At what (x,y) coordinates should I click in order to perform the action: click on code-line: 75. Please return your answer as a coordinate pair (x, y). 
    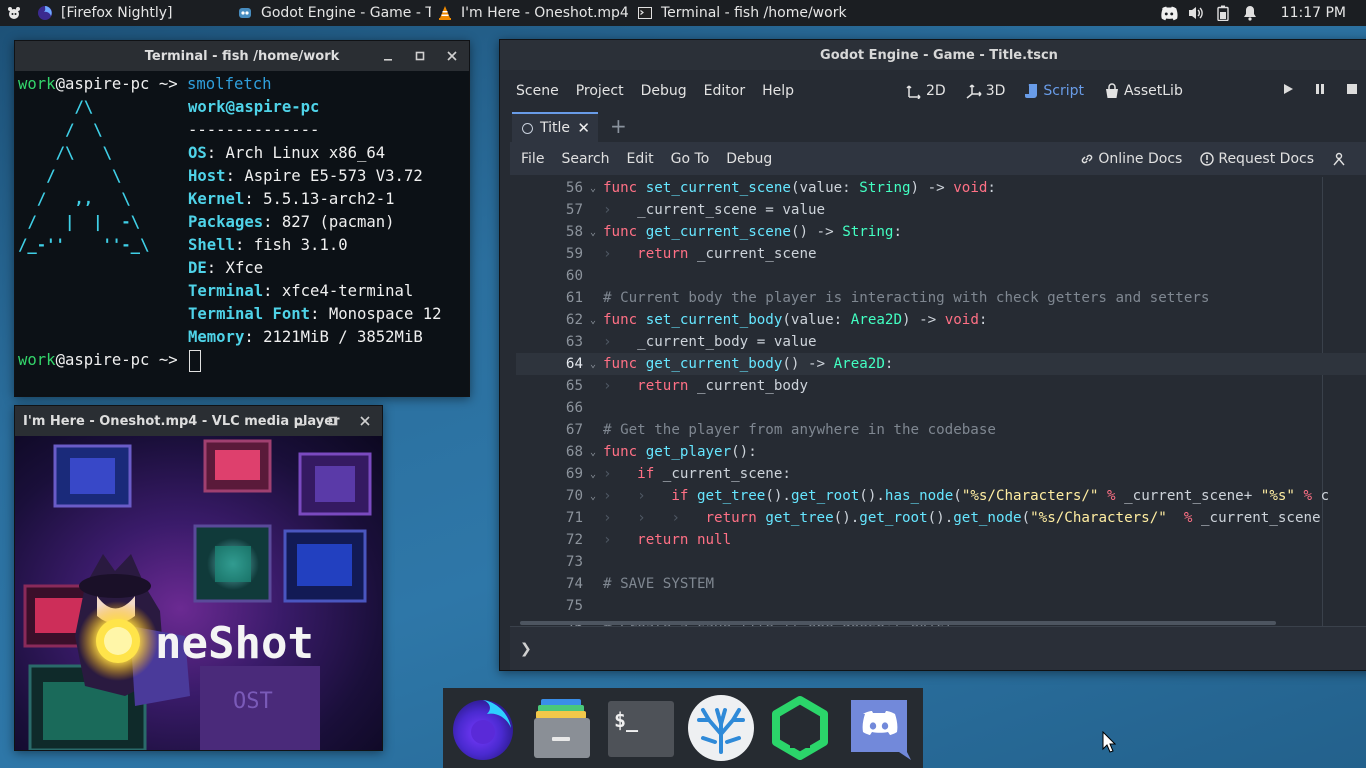
    Looking at the image, I should click on (941, 606).